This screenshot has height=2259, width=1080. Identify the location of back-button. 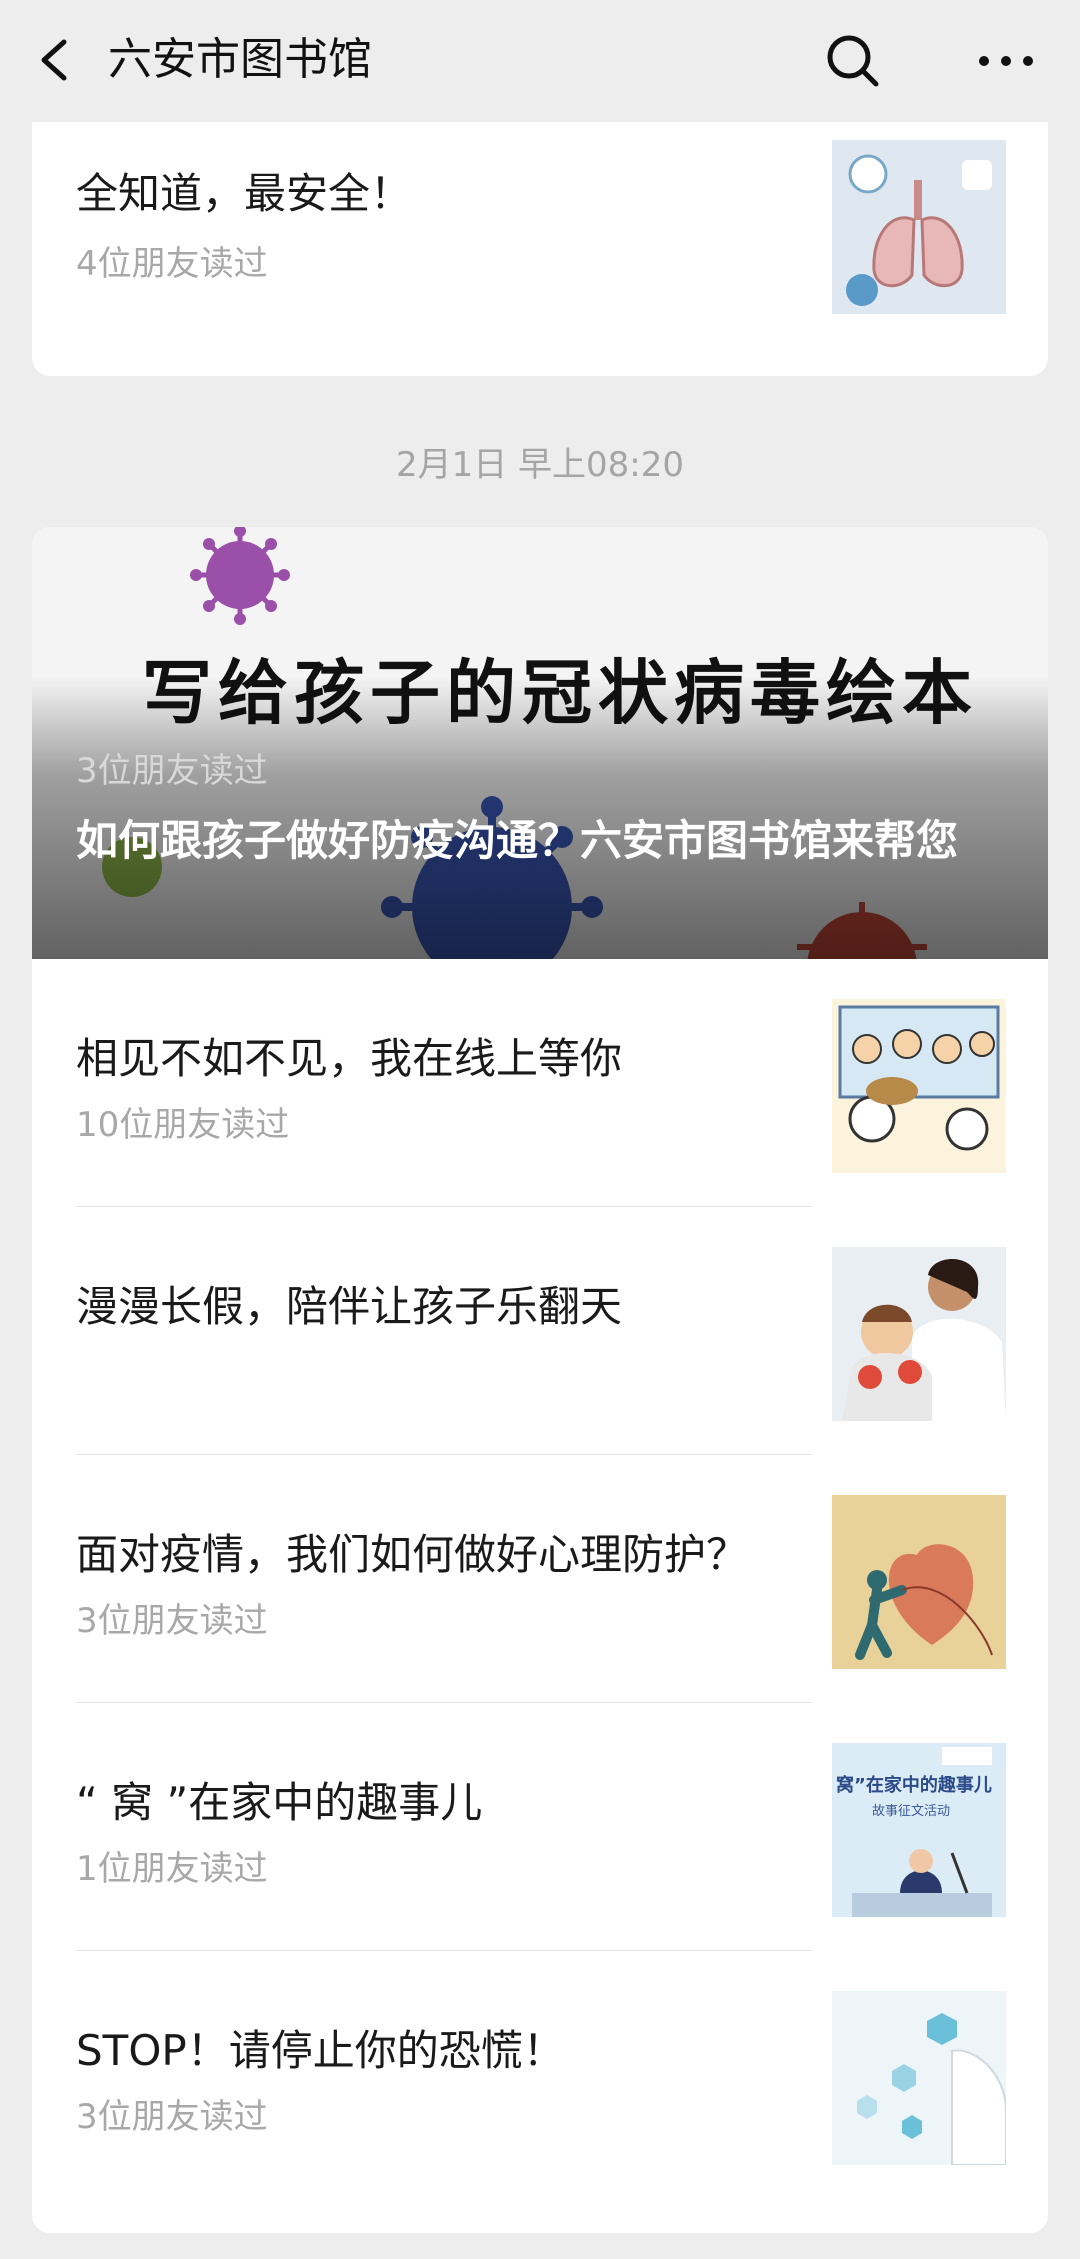
(58, 60).